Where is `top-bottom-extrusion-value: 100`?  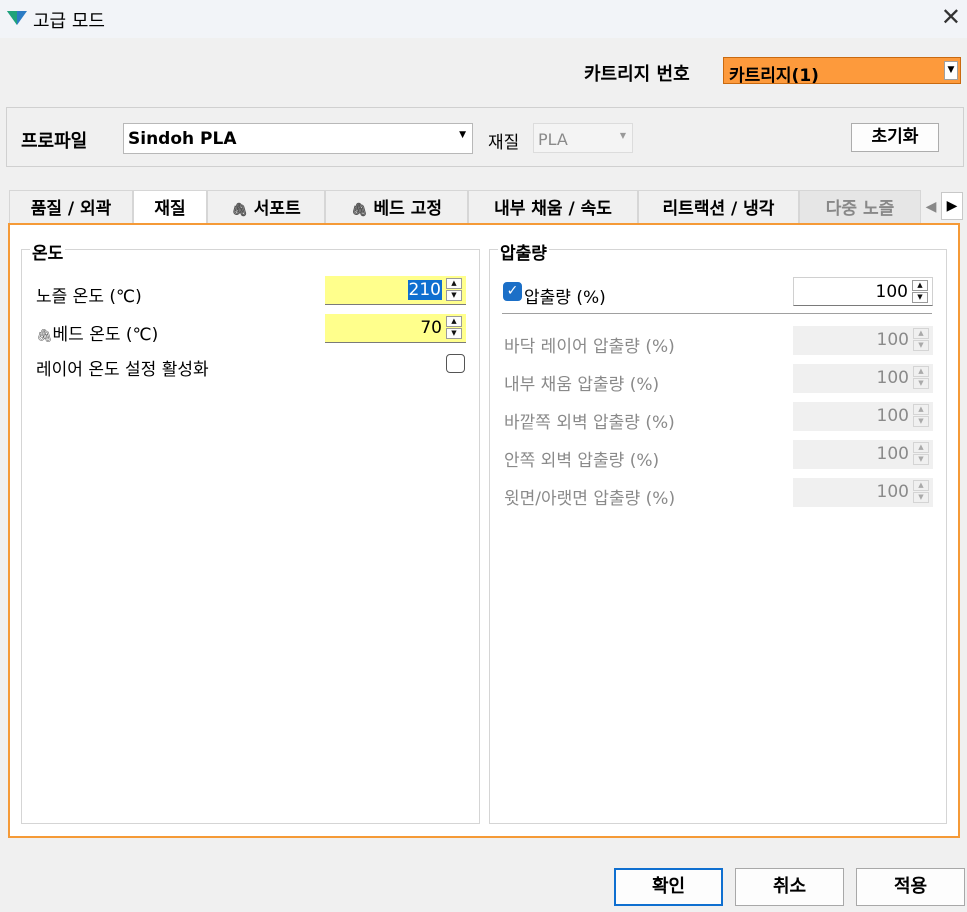 top-bottom-extrusion-value: 100 is located at coordinates (892, 492).